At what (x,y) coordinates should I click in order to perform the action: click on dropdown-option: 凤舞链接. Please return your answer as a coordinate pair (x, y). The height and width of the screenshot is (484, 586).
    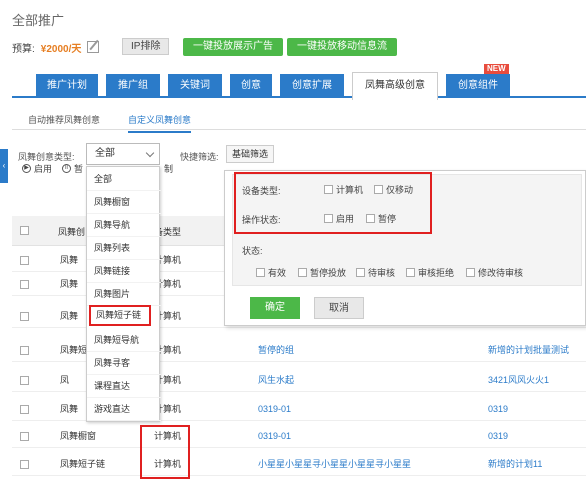
    Looking at the image, I should click on (124, 271).